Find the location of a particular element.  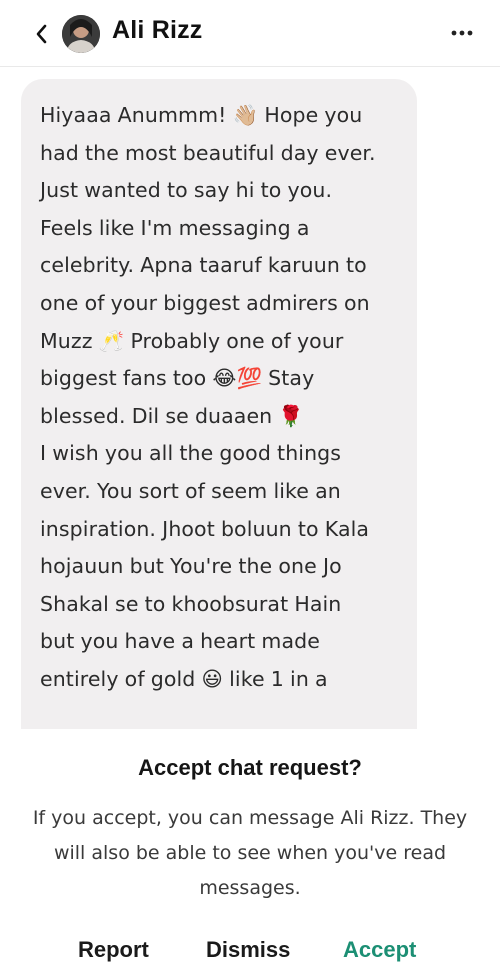

more-horizontal-icon is located at coordinates (462, 33).